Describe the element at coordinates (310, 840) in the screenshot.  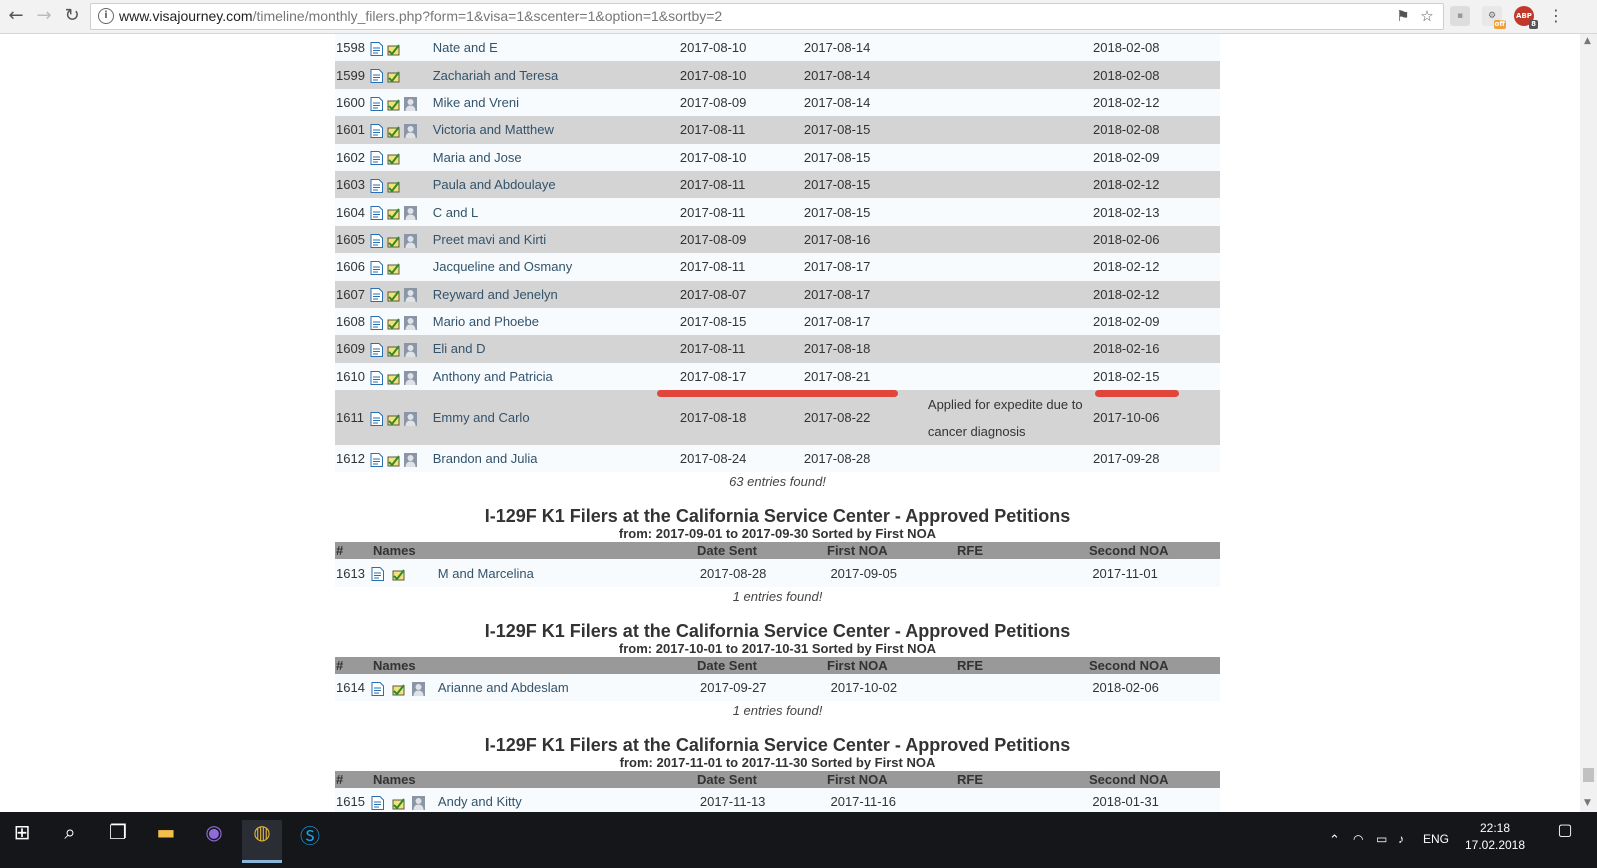
I see `skype-icon: Ⓢ` at that location.